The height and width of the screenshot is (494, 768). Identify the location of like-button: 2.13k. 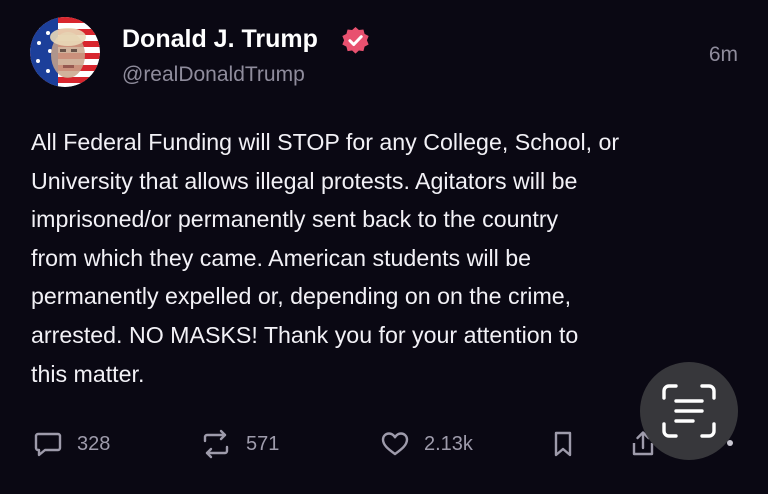
(426, 444).